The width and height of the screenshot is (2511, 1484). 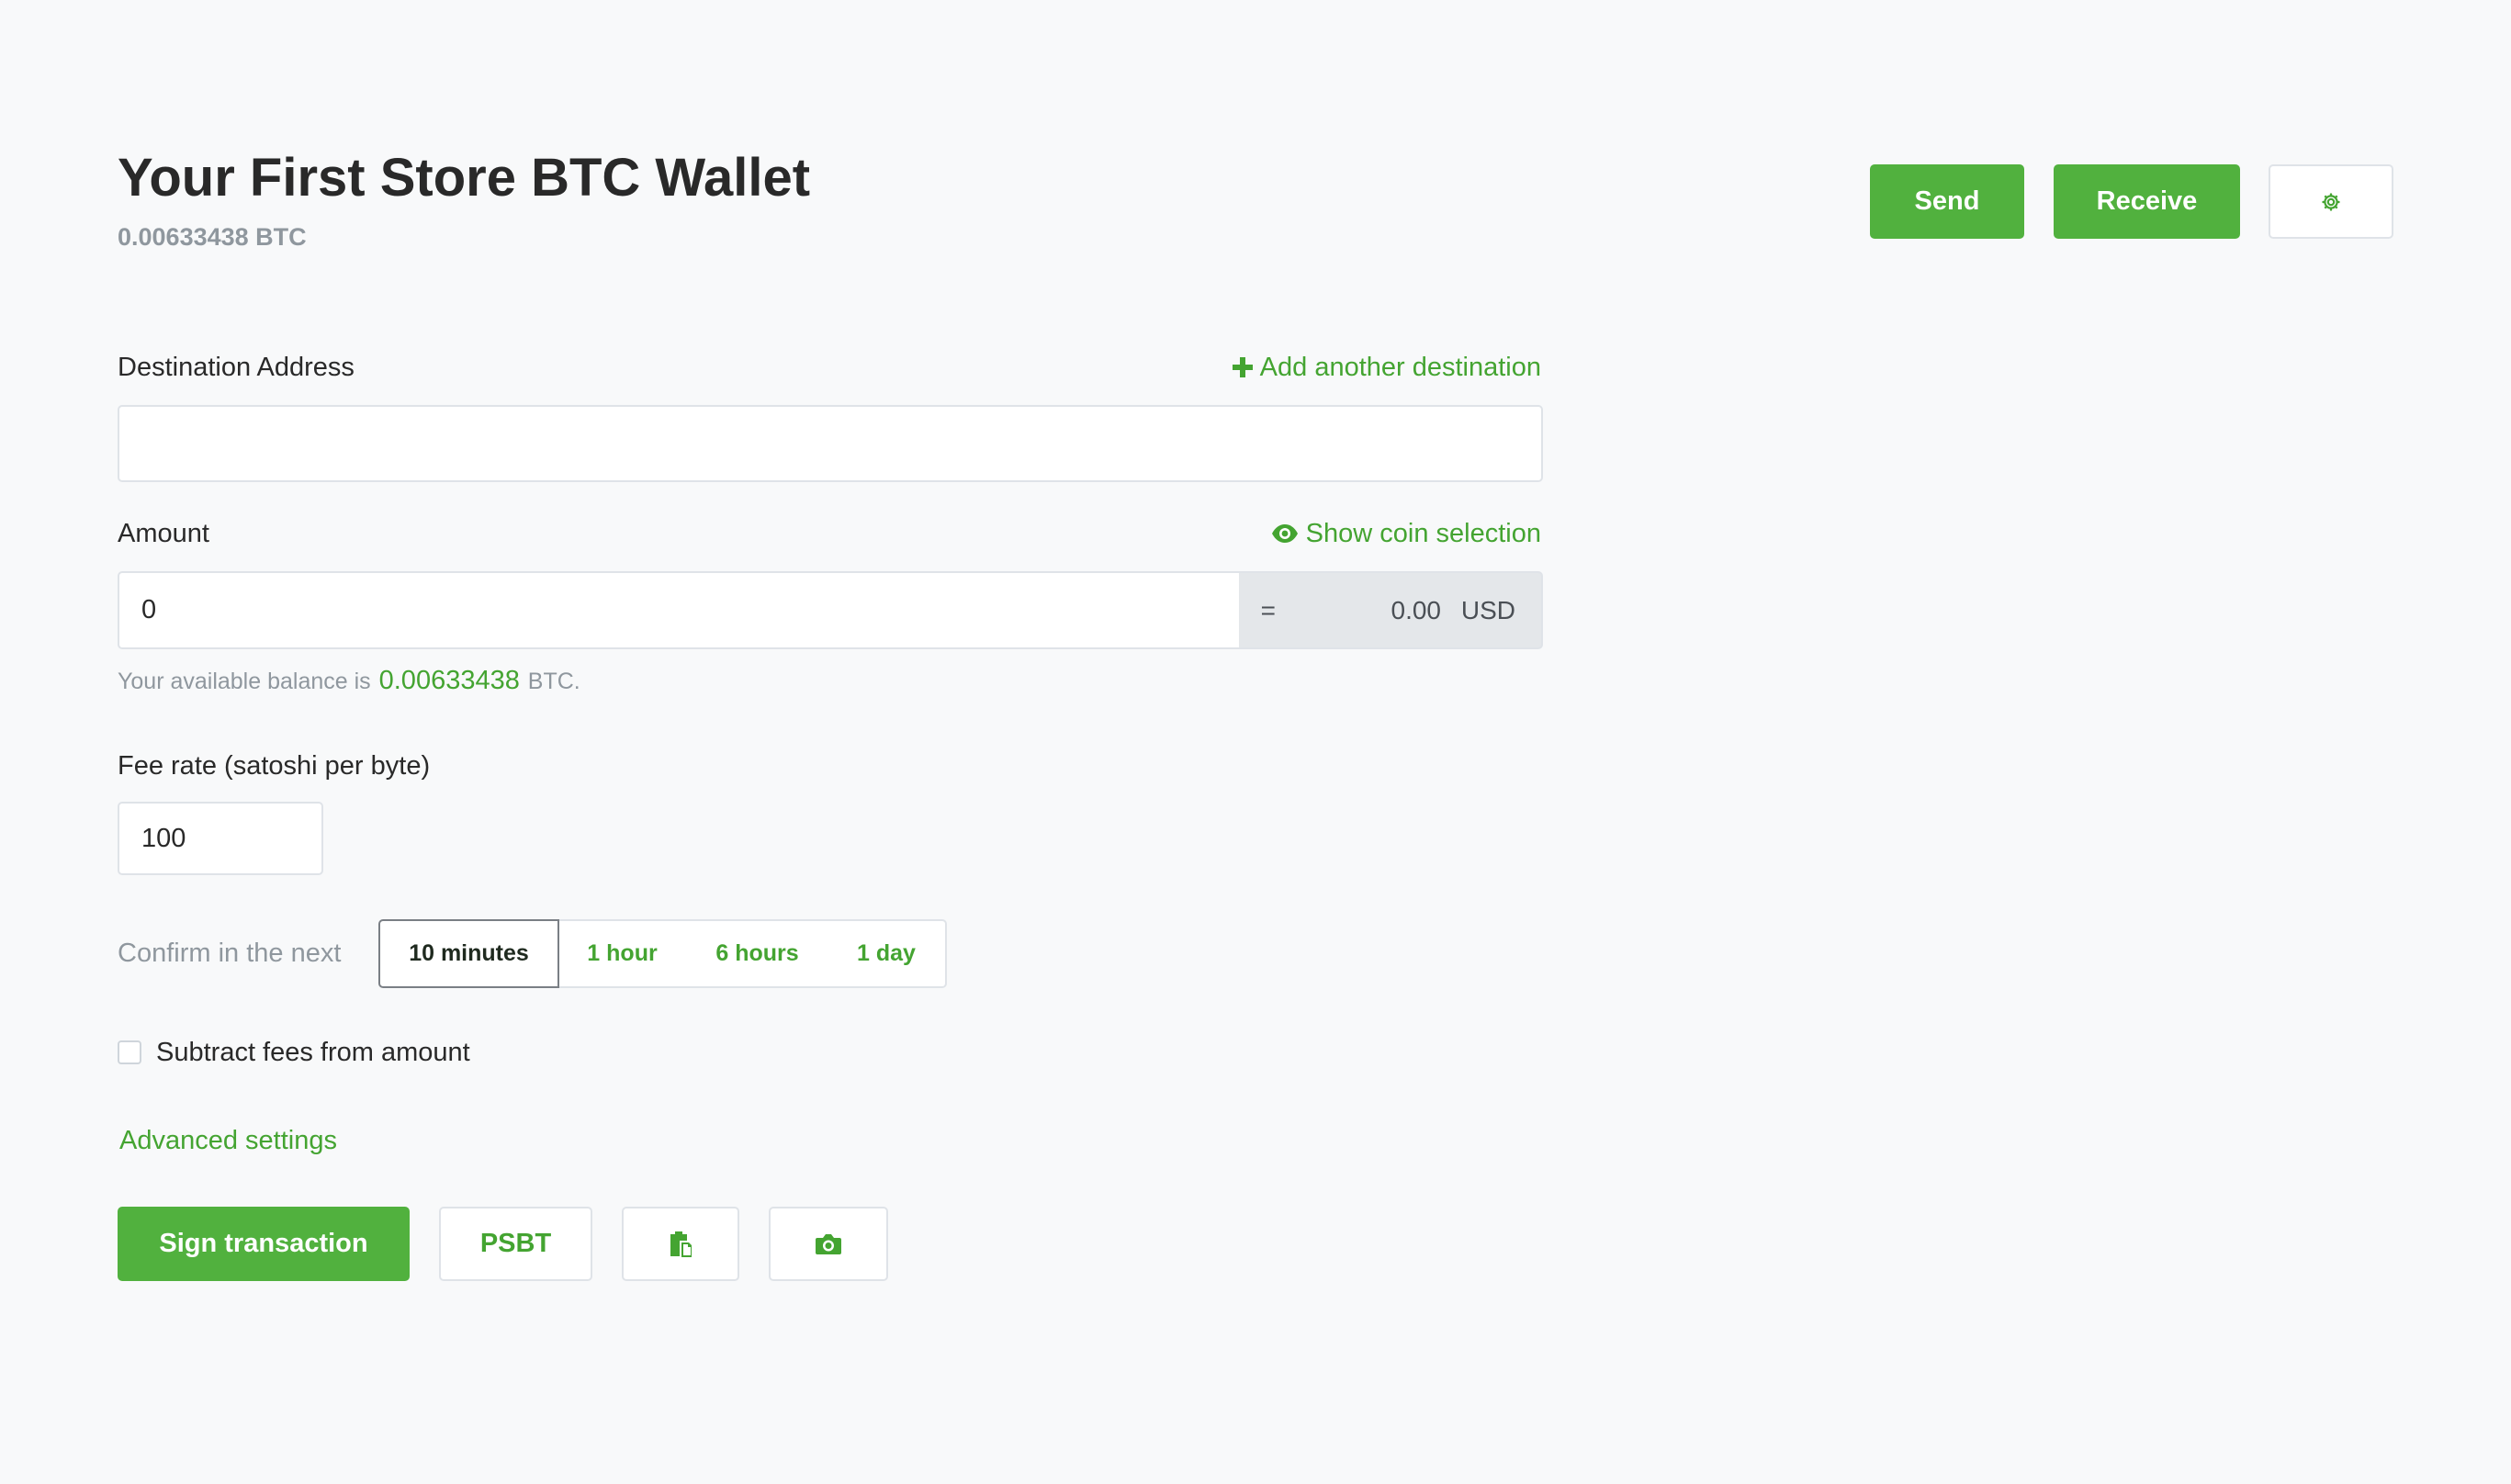 What do you see at coordinates (679, 610) in the screenshot?
I see `amount-input` at bounding box center [679, 610].